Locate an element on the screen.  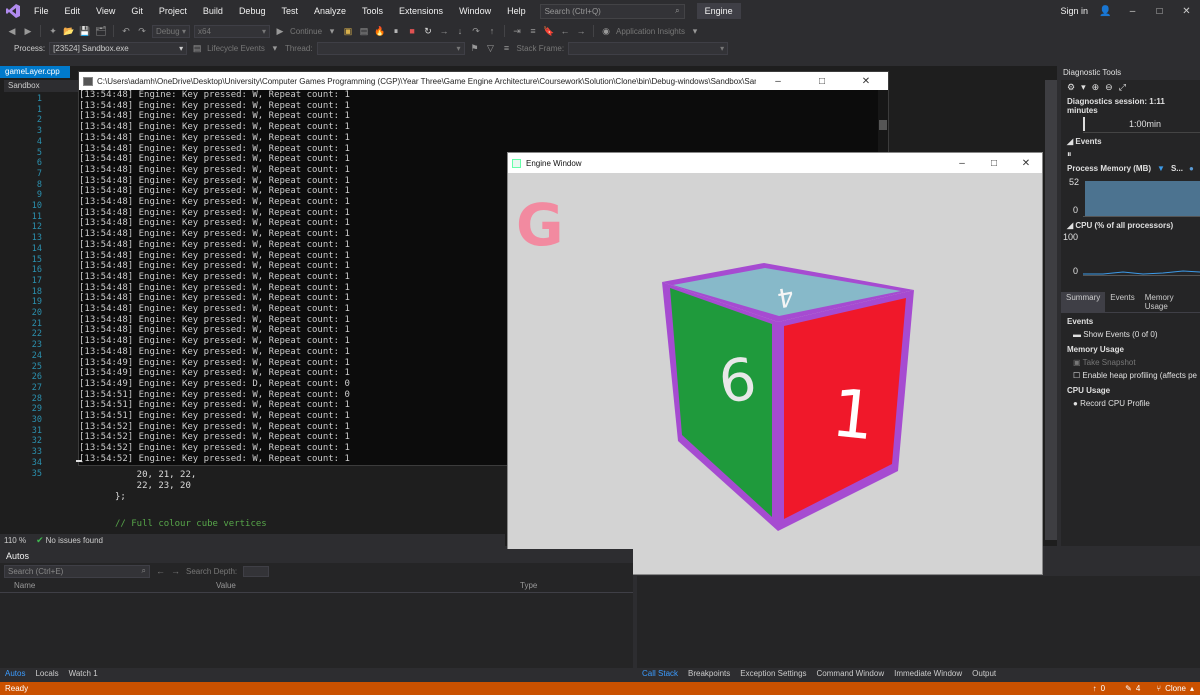
platform-select: x64 ▾ is located at coordinates (232, 31).